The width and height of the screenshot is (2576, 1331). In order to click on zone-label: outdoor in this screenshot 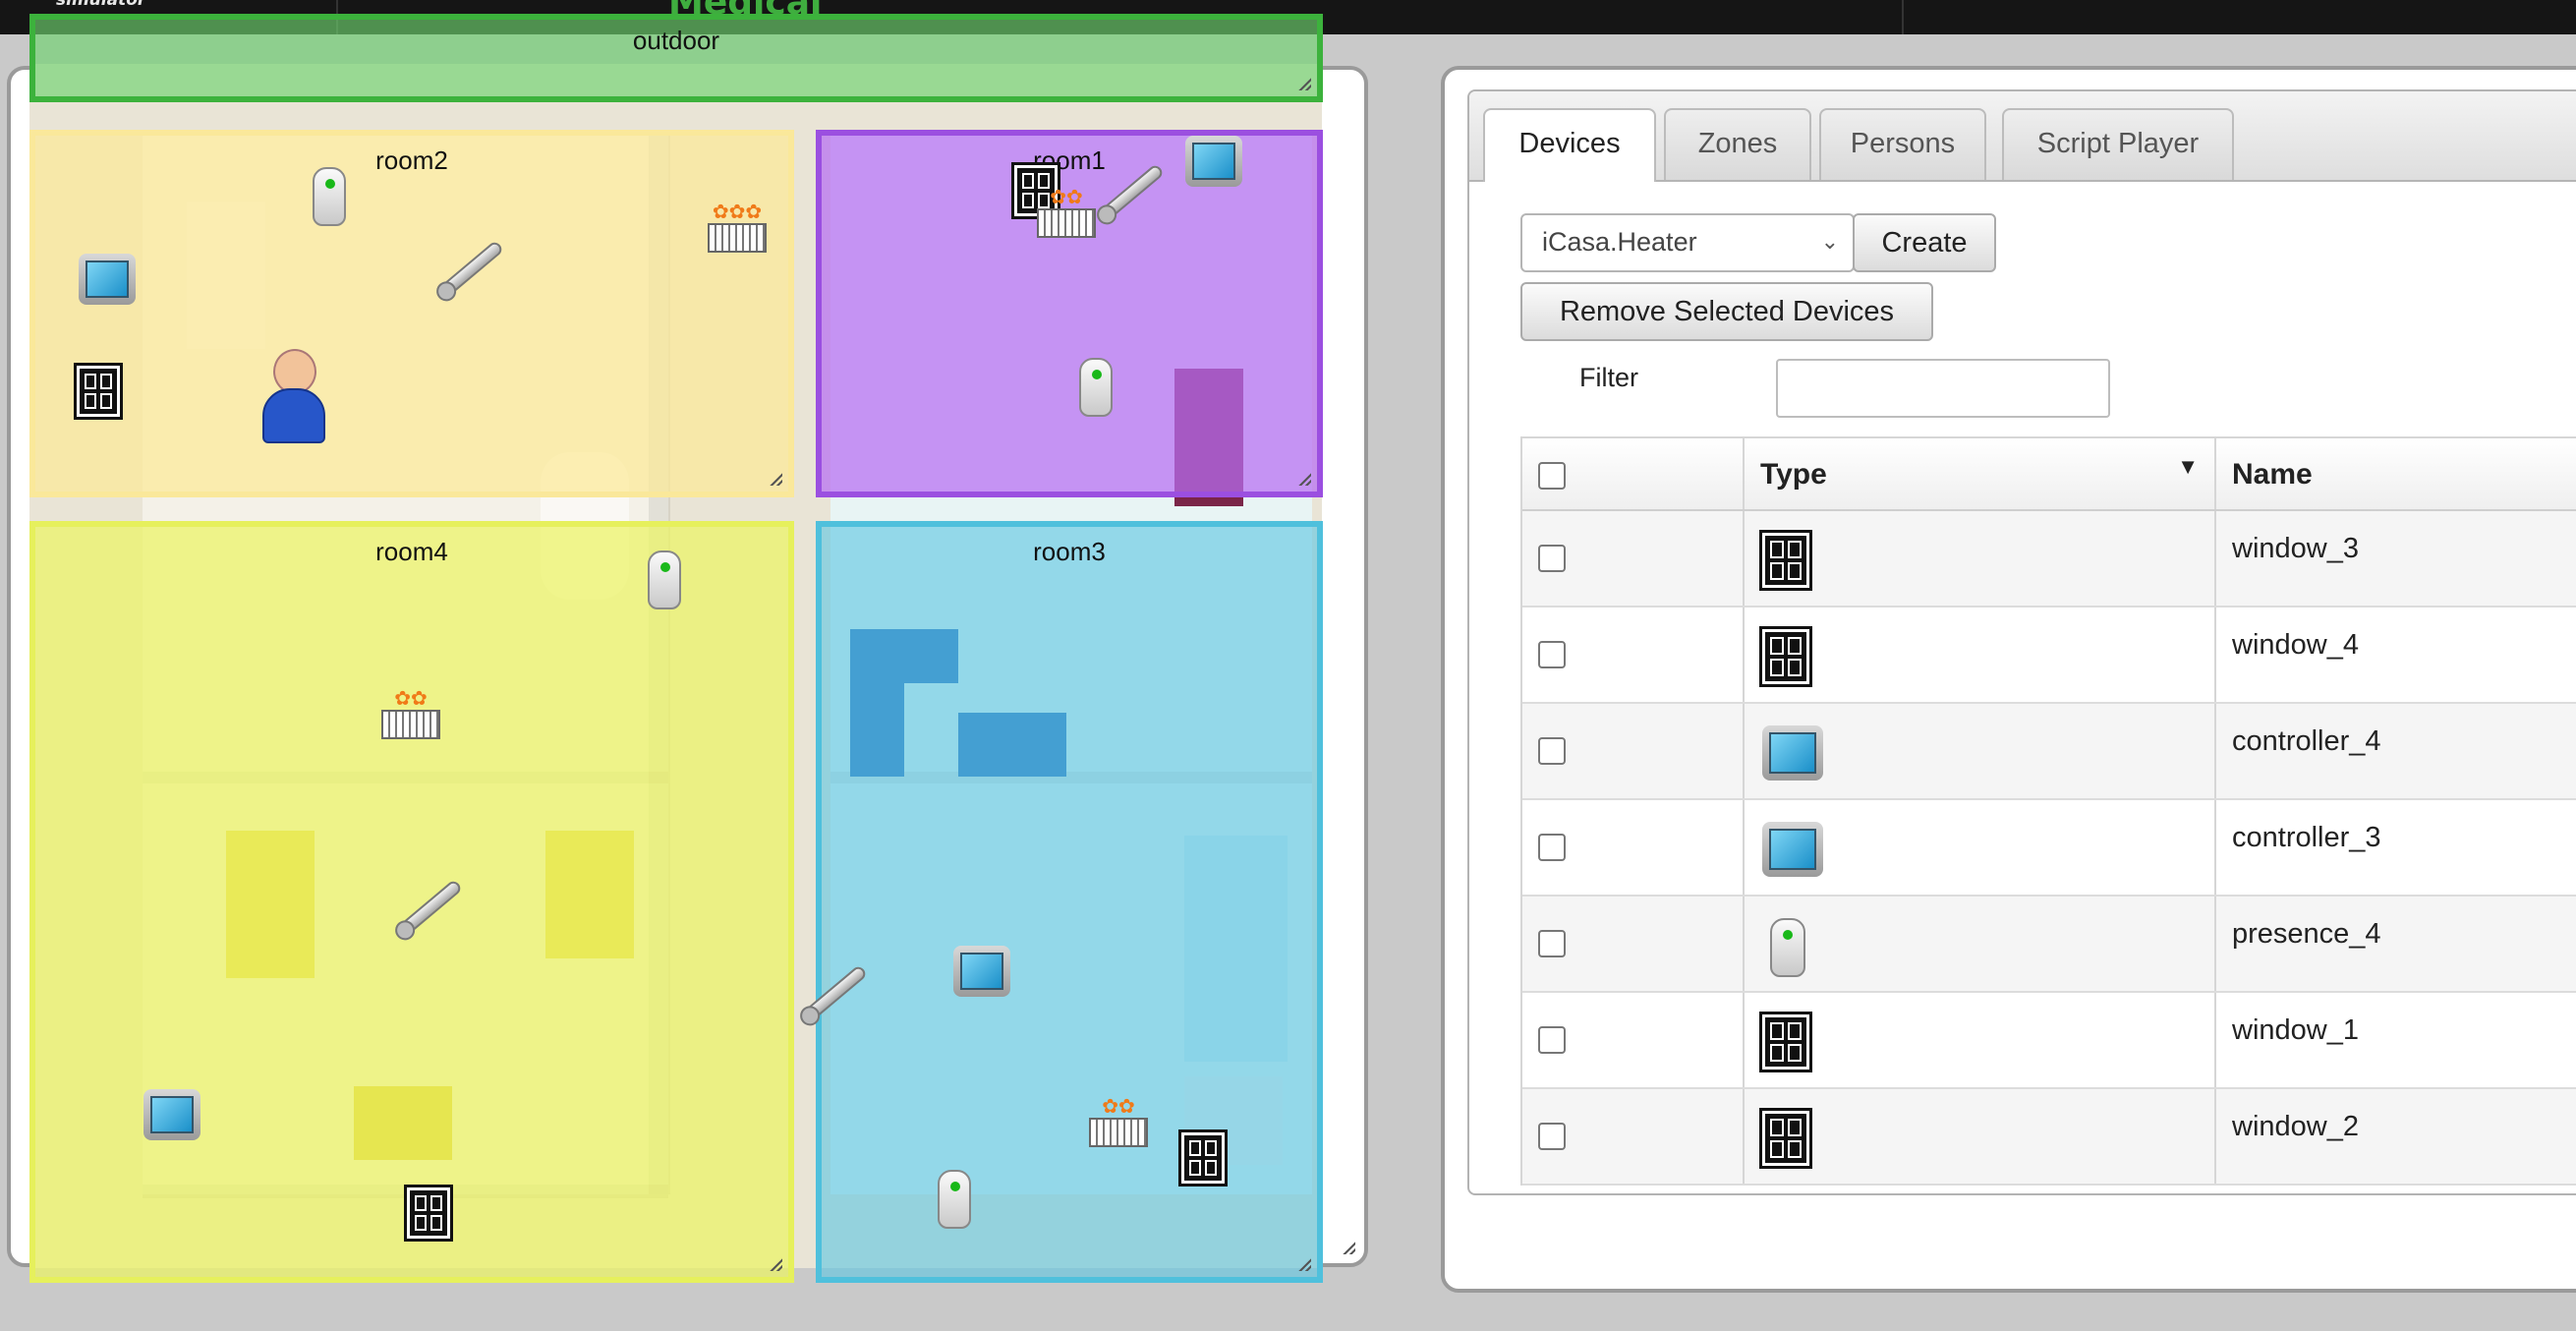, I will do `click(676, 41)`.